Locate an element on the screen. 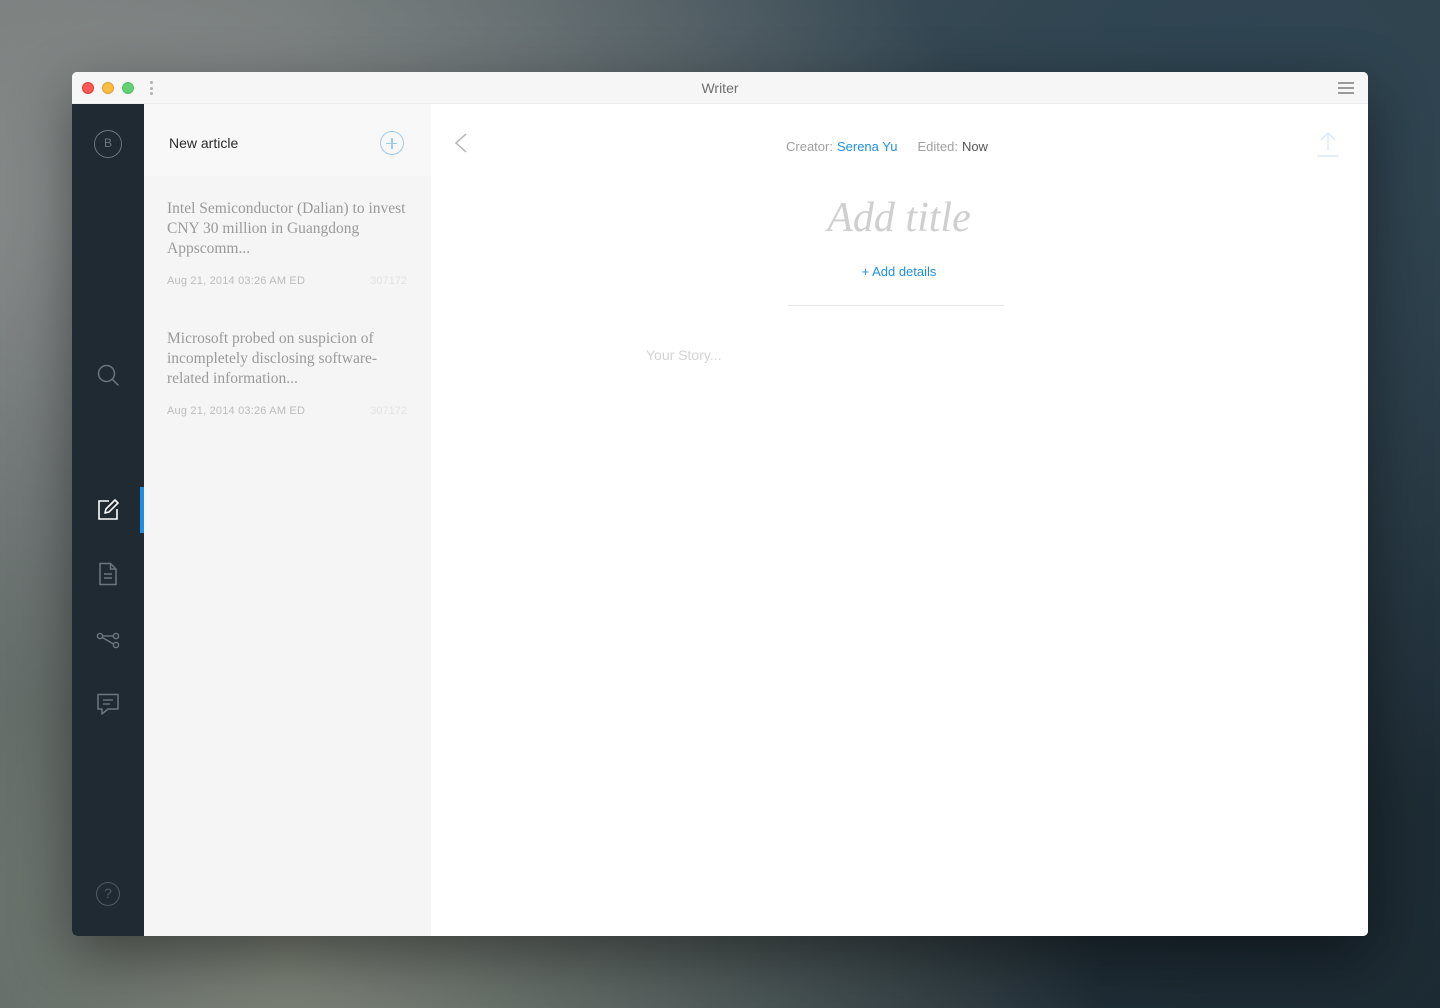 Image resolution: width=1440 pixels, height=1008 pixels. share-icon is located at coordinates (108, 640).